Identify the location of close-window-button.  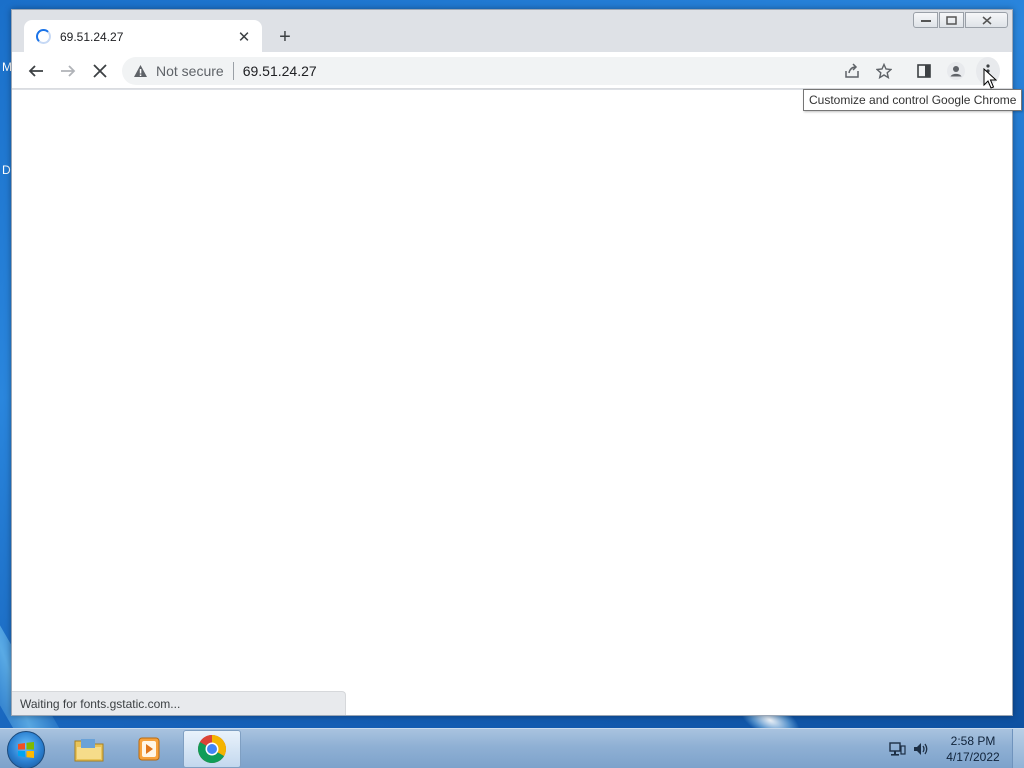
(986, 20).